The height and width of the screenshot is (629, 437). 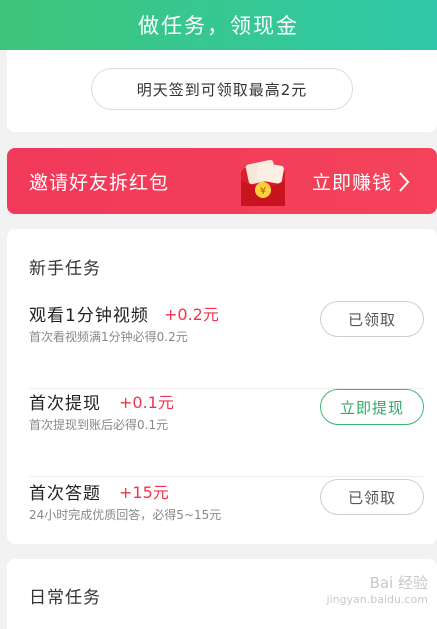 What do you see at coordinates (191, 314) in the screenshot?
I see `task-reward: +0.2元` at bounding box center [191, 314].